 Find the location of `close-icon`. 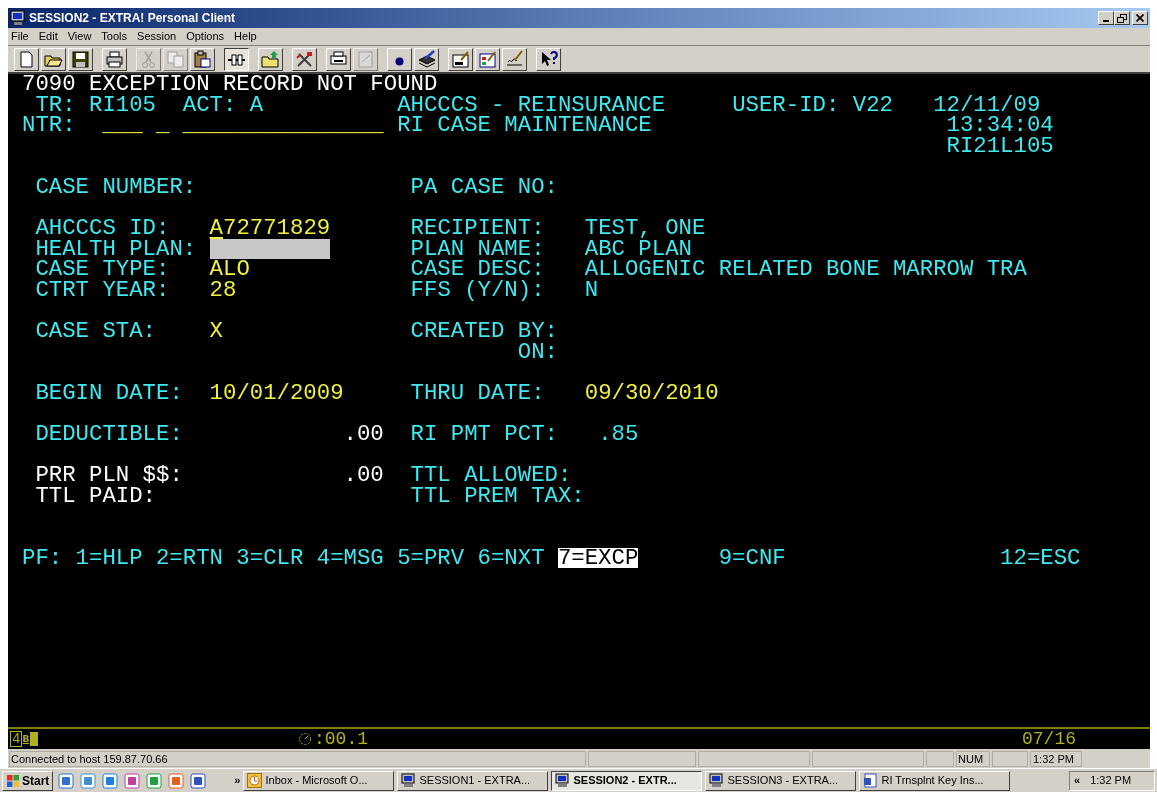

close-icon is located at coordinates (1140, 18).